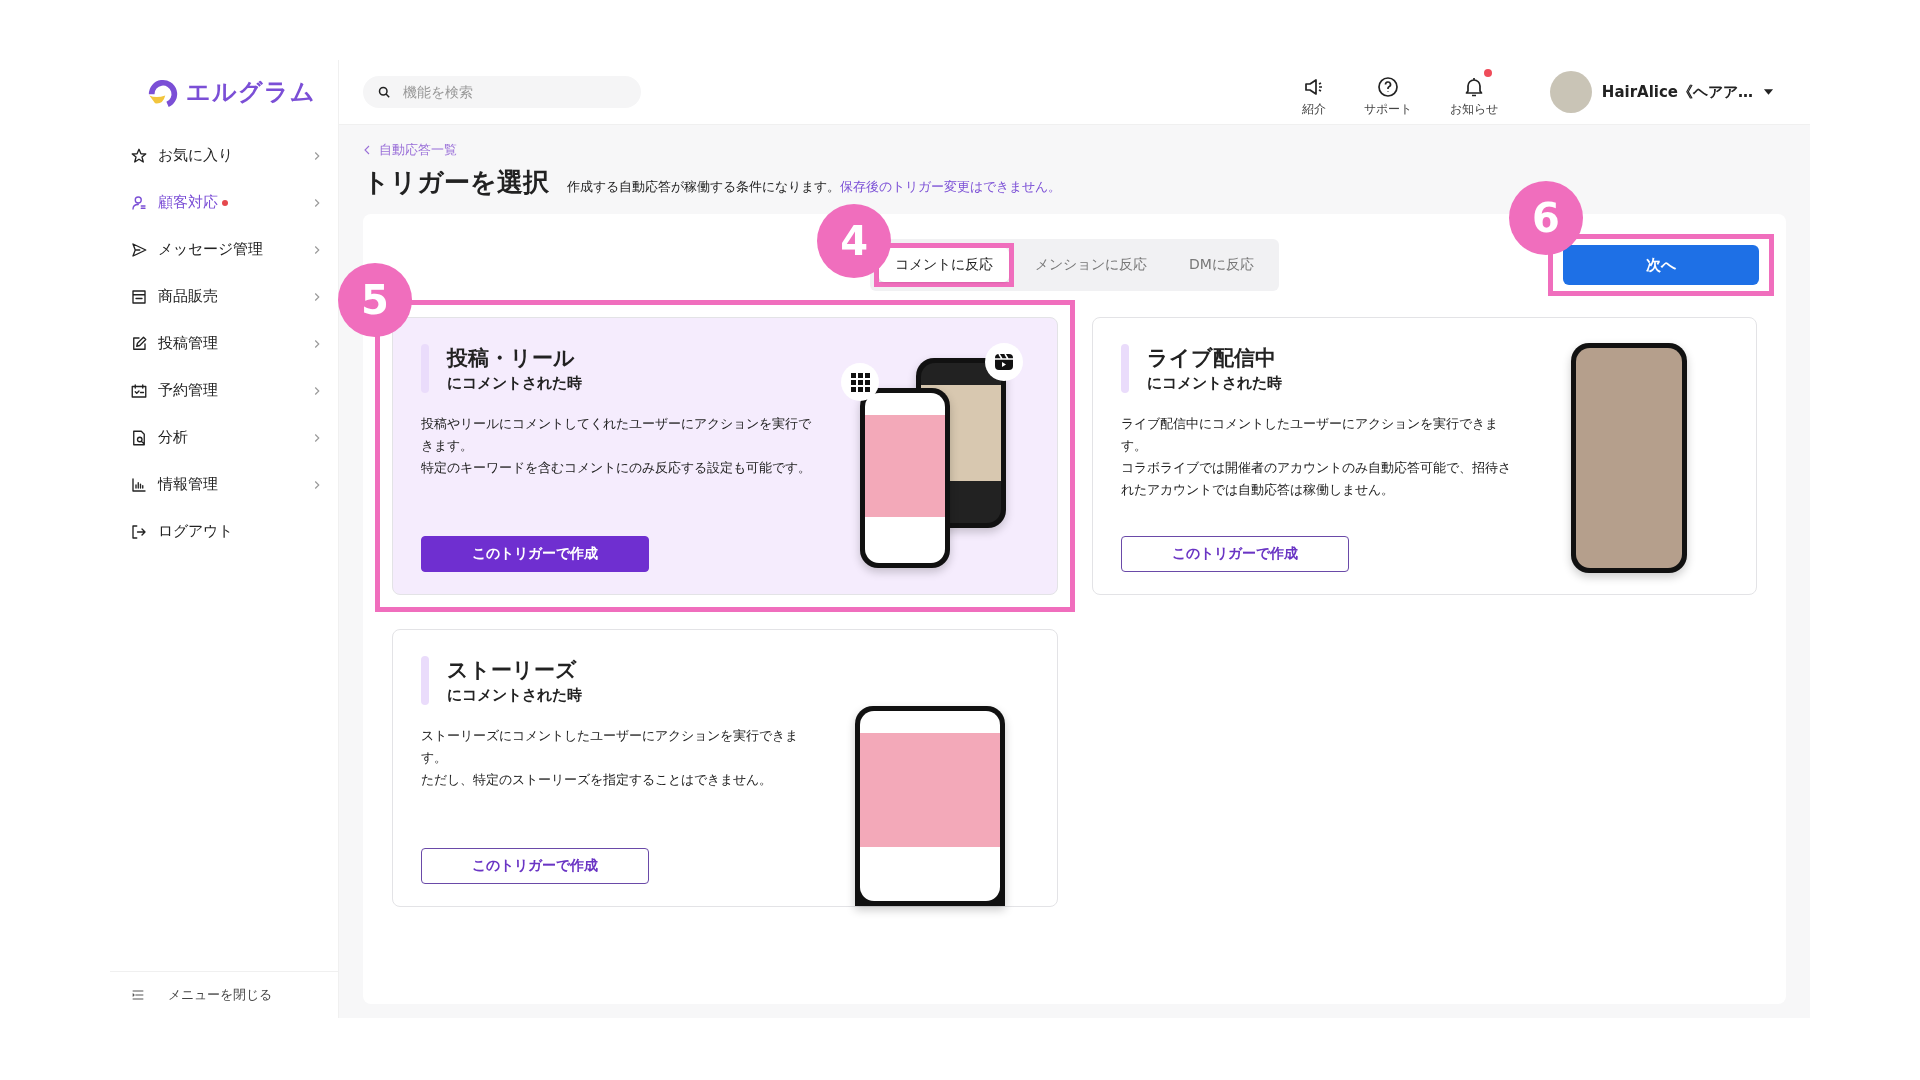 This screenshot has width=1920, height=1080. Describe the element at coordinates (224, 343) in the screenshot. I see `sidebar-item: 投稿管理` at that location.